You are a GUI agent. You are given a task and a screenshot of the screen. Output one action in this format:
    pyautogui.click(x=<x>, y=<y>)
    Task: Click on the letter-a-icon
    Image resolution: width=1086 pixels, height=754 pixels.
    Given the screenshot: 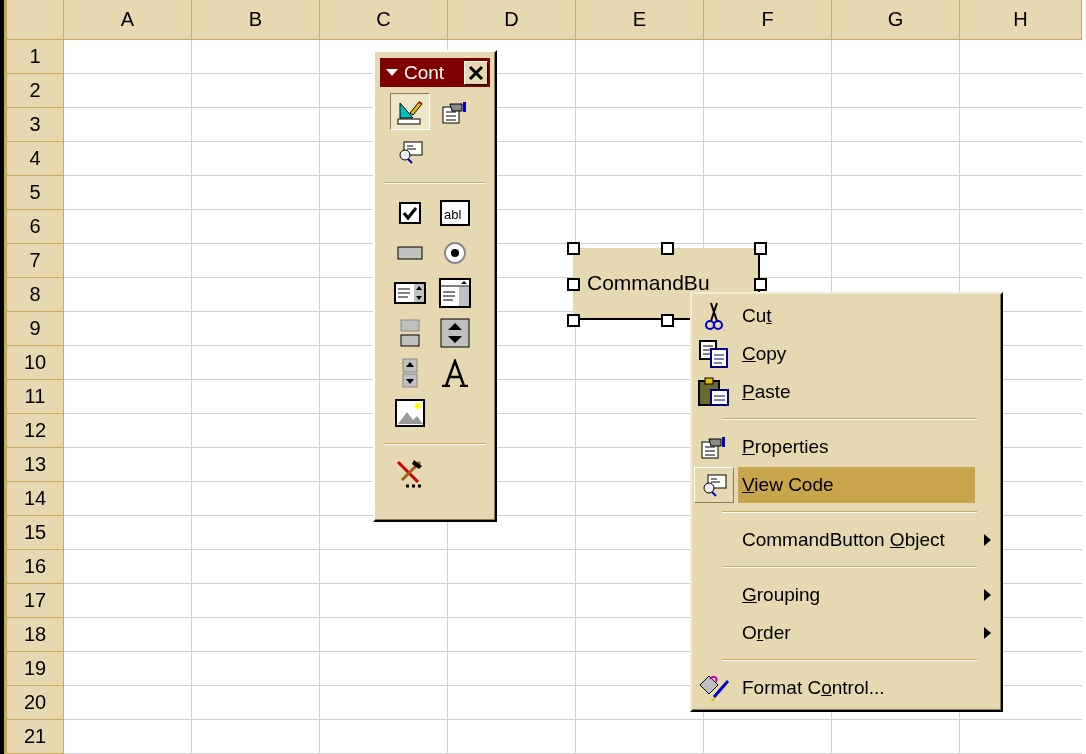 What is the action you would take?
    pyautogui.click(x=455, y=372)
    